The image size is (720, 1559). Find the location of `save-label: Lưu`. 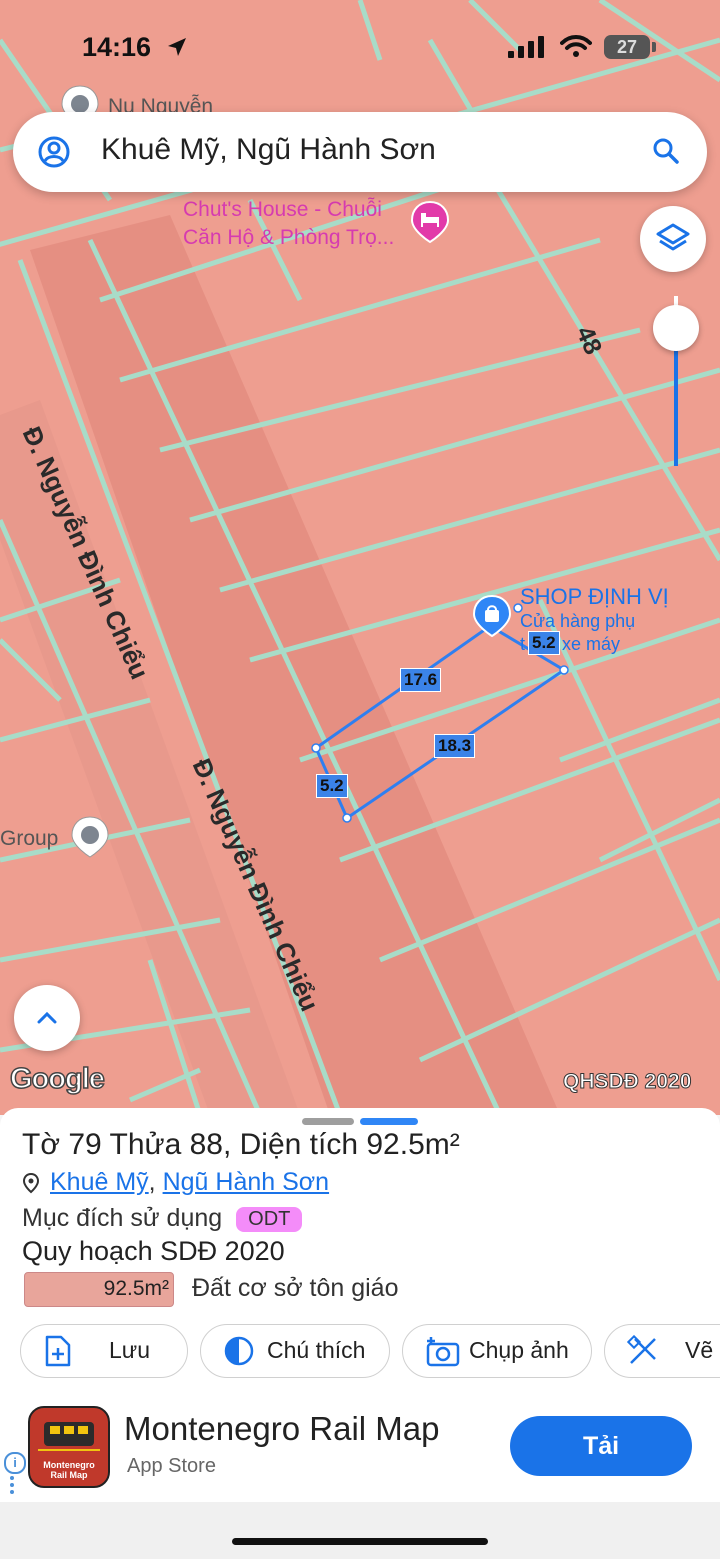

save-label: Lưu is located at coordinates (129, 1350).